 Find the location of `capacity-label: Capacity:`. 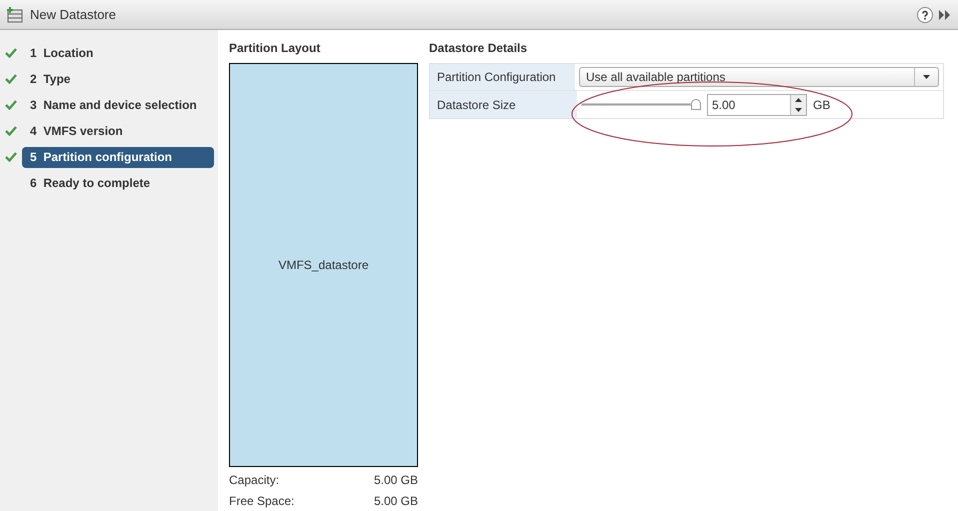

capacity-label: Capacity: is located at coordinates (254, 480).